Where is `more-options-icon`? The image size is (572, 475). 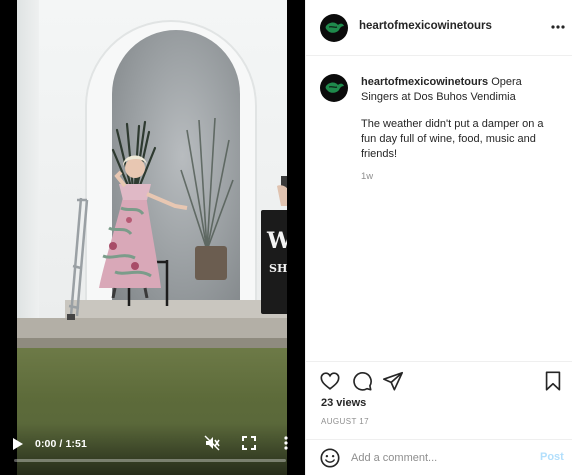
more-options-icon is located at coordinates (558, 27).